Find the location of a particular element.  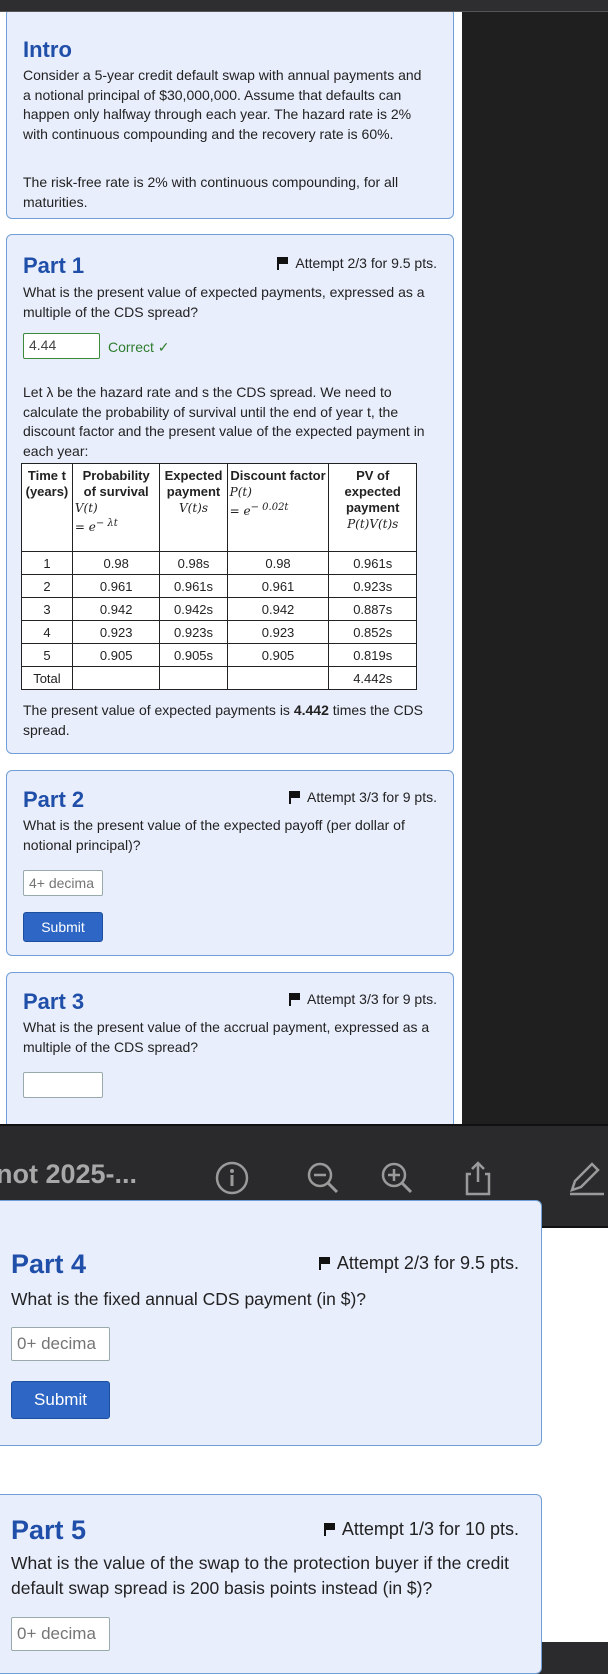

part4-attempt: Attempt 2/3 for 9.5 pts. is located at coordinates (418, 1263).